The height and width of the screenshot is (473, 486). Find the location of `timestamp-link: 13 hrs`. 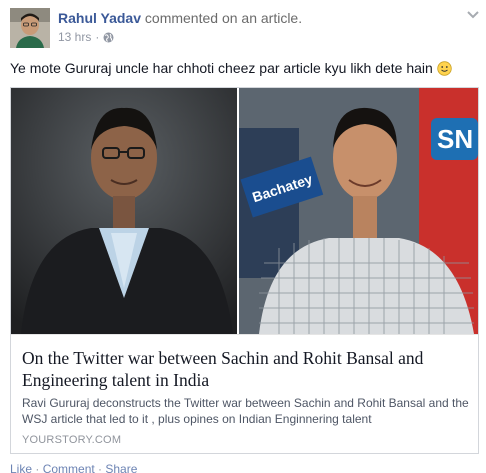

timestamp-link: 13 hrs is located at coordinates (74, 37).